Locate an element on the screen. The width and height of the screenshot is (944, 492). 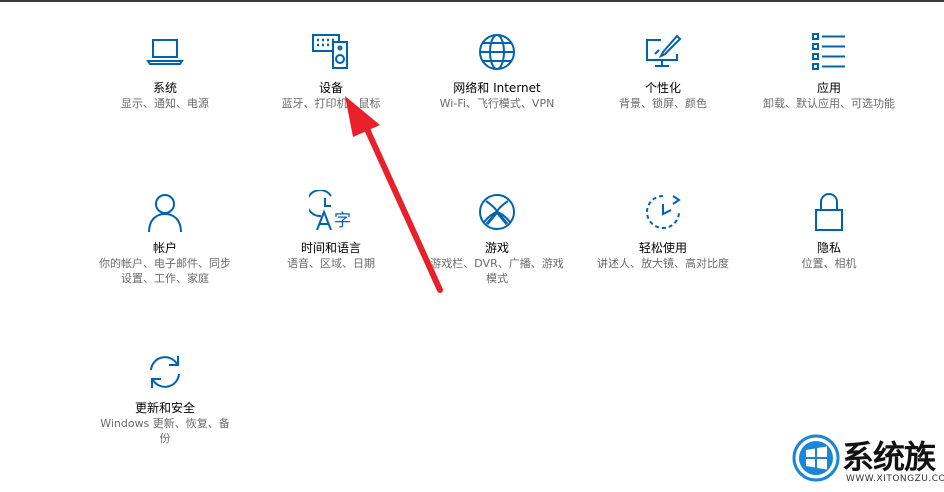
tile-title: 网络和 Internet is located at coordinates (497, 88).